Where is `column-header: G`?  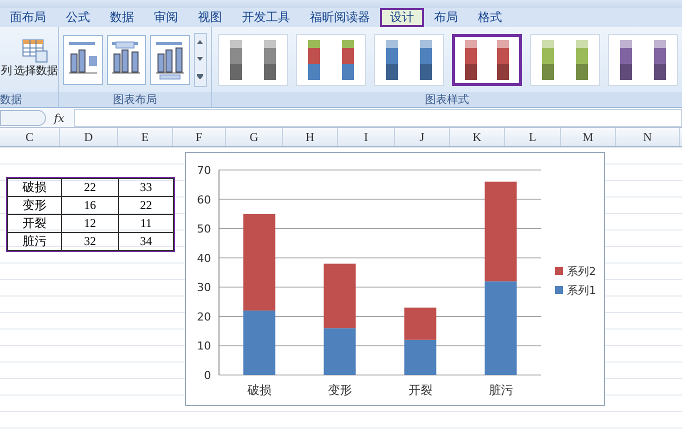
column-header: G is located at coordinates (254, 137).